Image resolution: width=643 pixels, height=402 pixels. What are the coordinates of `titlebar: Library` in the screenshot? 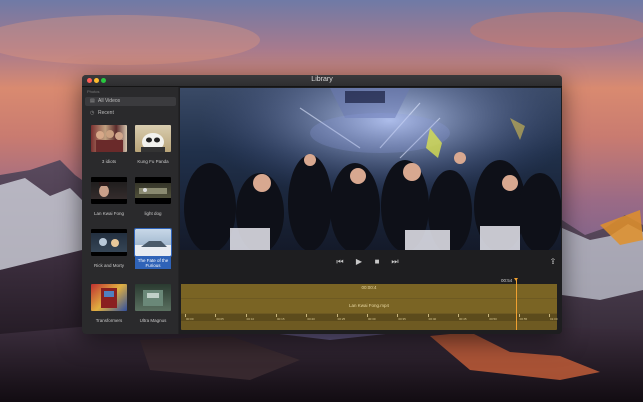 It's located at (322, 81).